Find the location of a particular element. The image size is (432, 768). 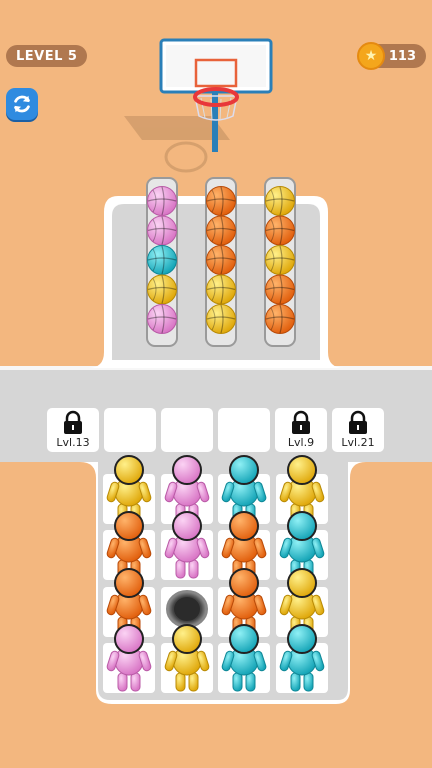

lock-level-label: Lvl.21 is located at coordinates (358, 442).